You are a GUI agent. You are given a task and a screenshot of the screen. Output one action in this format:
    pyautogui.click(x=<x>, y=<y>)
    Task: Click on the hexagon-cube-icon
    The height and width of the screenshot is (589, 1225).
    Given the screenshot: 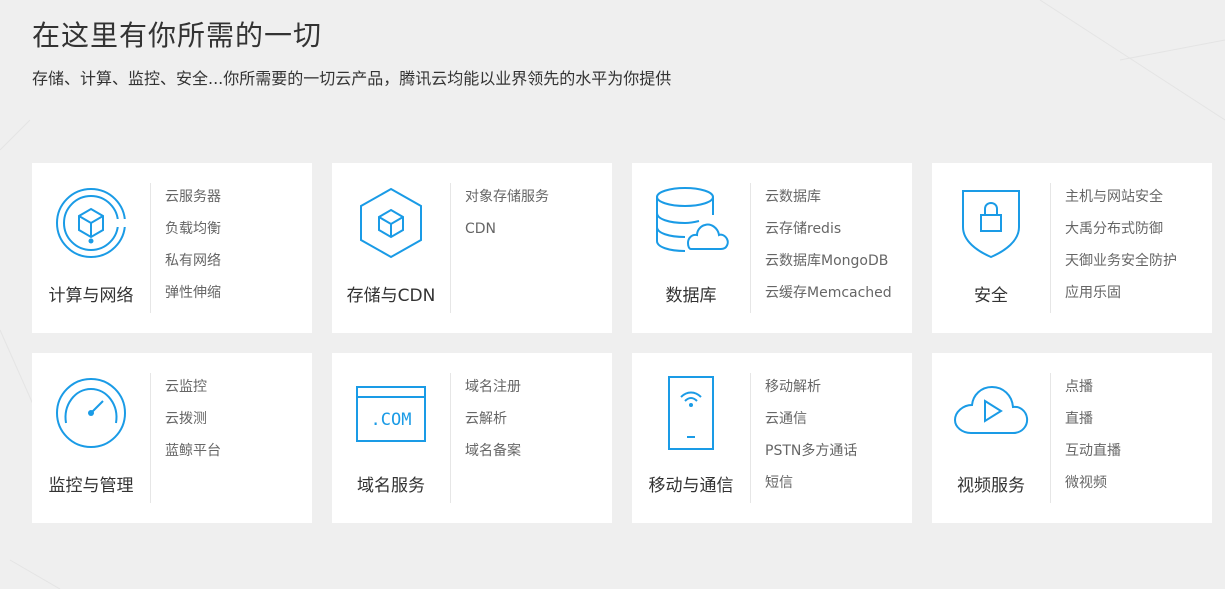 What is the action you would take?
    pyautogui.click(x=391, y=223)
    